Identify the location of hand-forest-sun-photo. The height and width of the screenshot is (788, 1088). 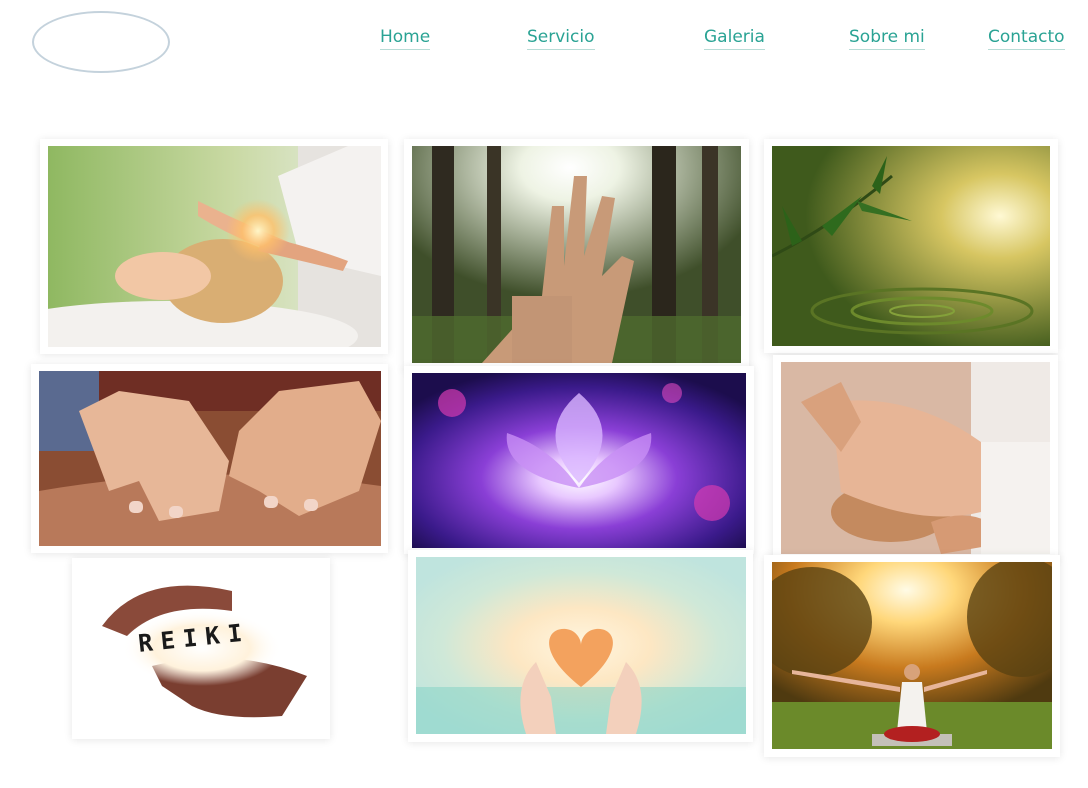
(576, 254).